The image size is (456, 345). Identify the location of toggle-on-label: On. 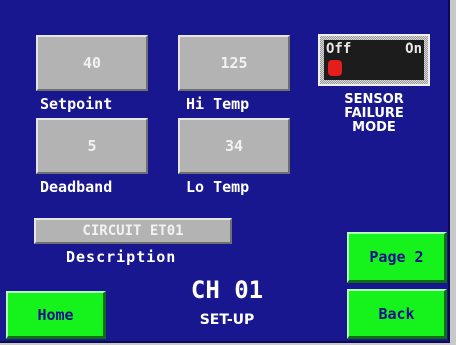
(413, 49).